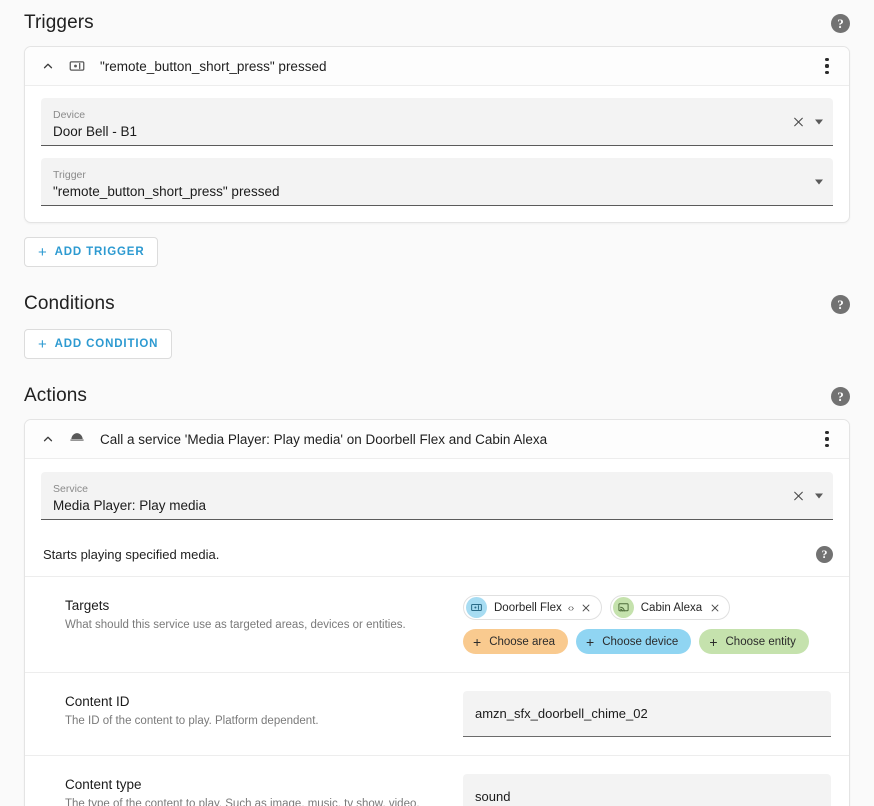 The height and width of the screenshot is (806, 874). I want to click on actions-title: Actions, so click(56, 395).